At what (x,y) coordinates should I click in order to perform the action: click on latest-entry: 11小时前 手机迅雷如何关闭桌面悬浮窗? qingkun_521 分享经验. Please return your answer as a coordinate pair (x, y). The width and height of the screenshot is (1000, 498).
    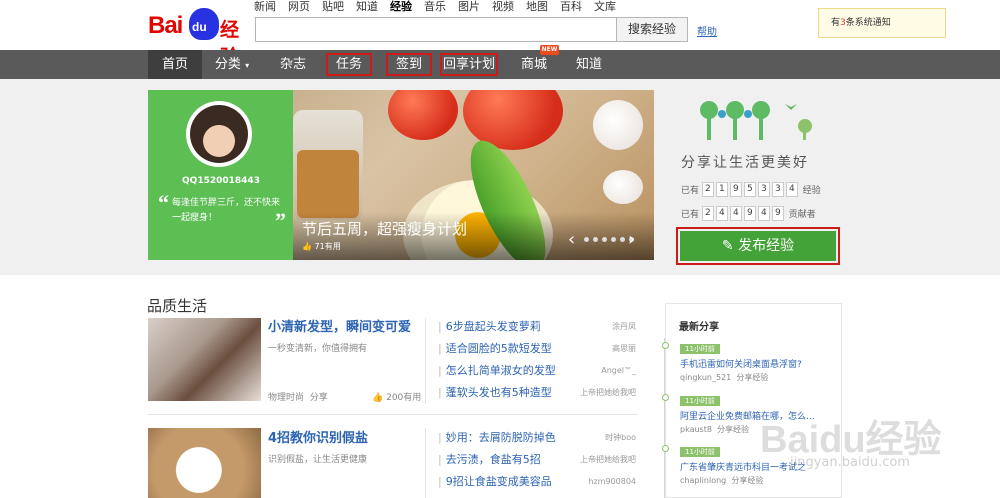
    Looking at the image, I should click on (751, 361).